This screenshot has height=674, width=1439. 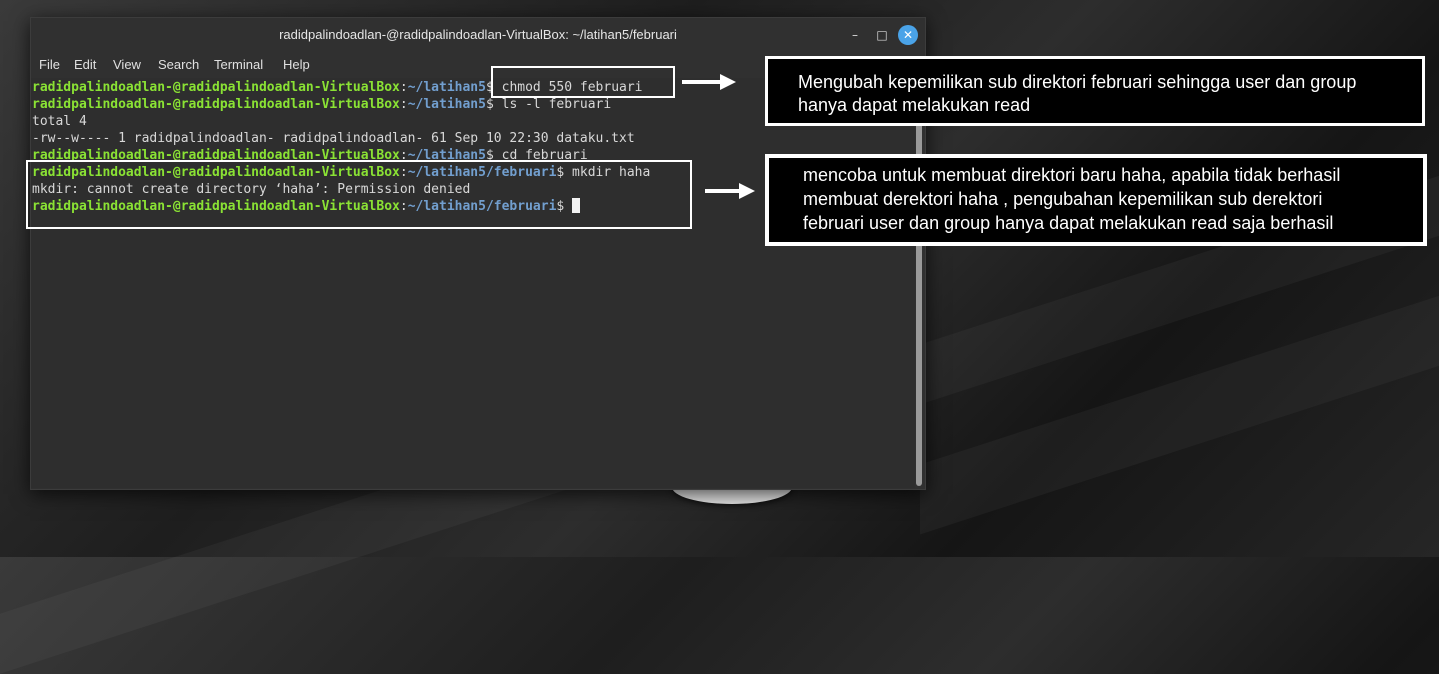 What do you see at coordinates (127, 64) in the screenshot?
I see `menu-view: View` at bounding box center [127, 64].